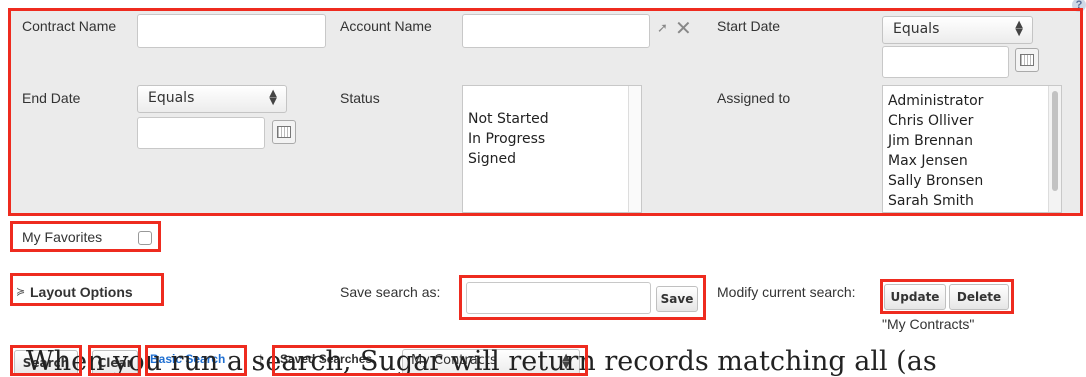 This screenshot has width=1086, height=377. I want to click on list-item: Sally Bronsen, so click(972, 181).